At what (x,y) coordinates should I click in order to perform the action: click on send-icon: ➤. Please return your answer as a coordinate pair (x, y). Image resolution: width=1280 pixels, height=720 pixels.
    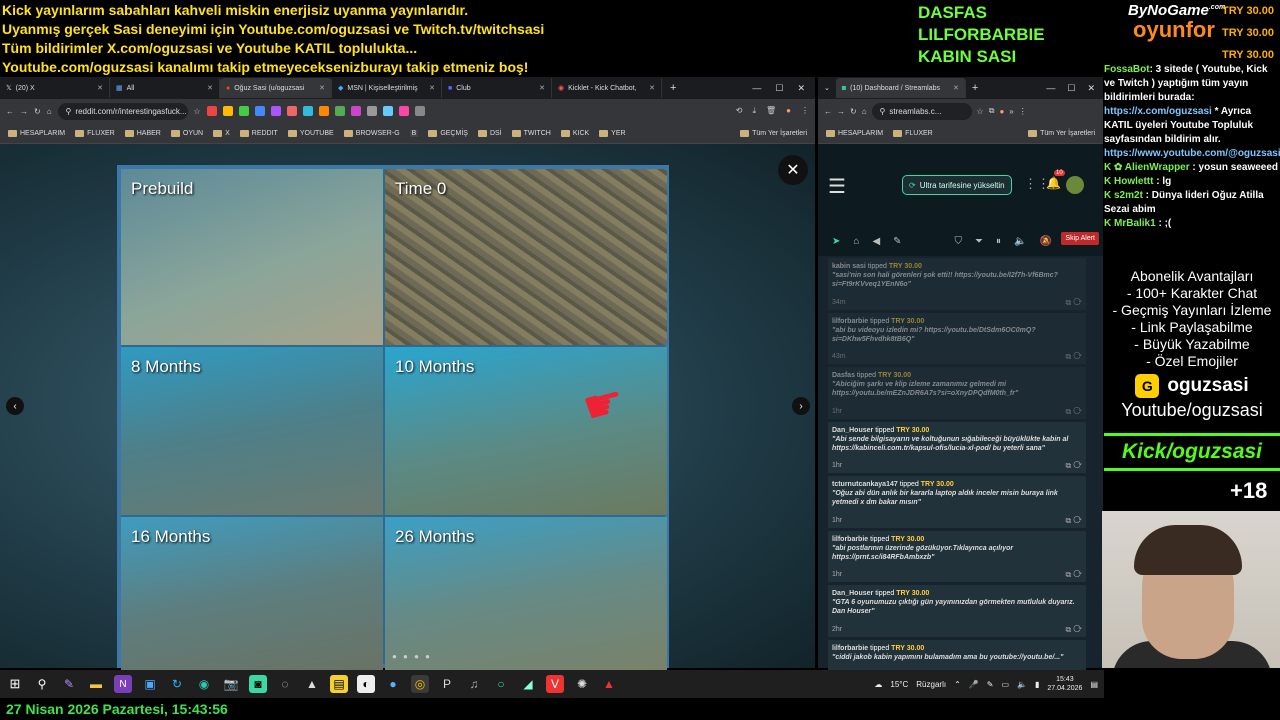
    Looking at the image, I should click on (836, 241).